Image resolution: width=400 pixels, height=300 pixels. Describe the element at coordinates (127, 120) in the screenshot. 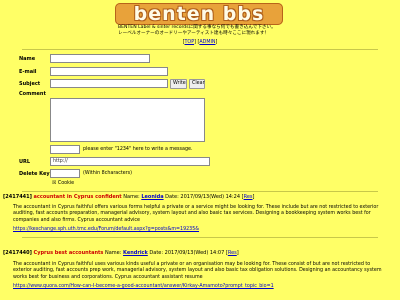

I see `comment-textarea` at that location.